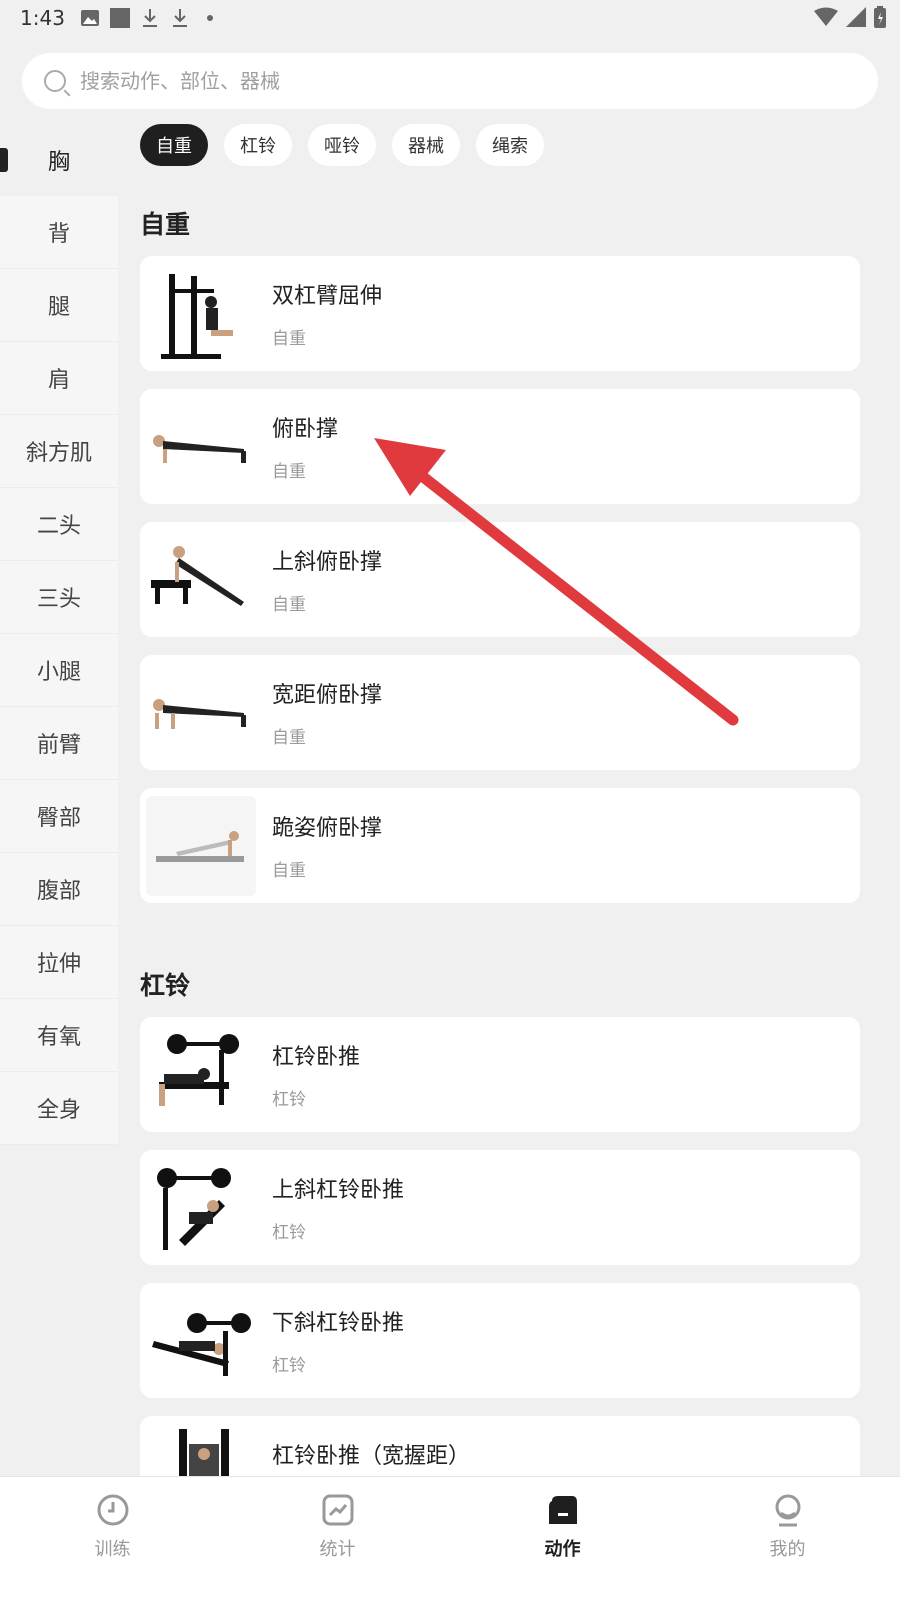 The width and height of the screenshot is (900, 1601). I want to click on sidebar-item-stretching: 拉伸, so click(59, 962).